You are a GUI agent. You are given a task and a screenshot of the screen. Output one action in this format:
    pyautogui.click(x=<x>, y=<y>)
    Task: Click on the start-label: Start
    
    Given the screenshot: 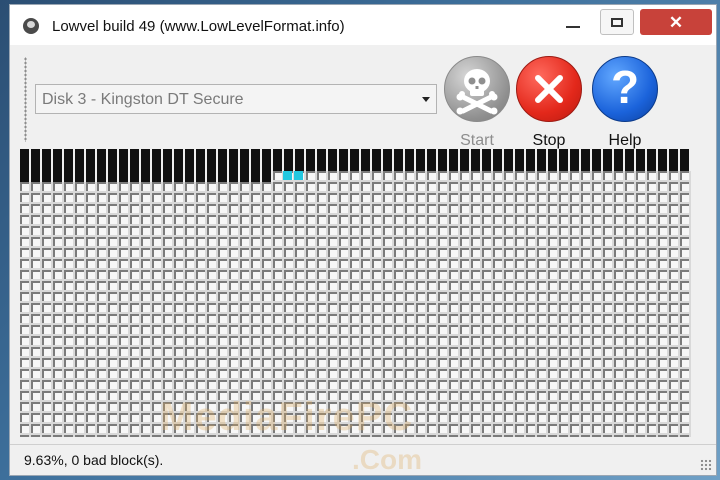 What is the action you would take?
    pyautogui.click(x=477, y=140)
    